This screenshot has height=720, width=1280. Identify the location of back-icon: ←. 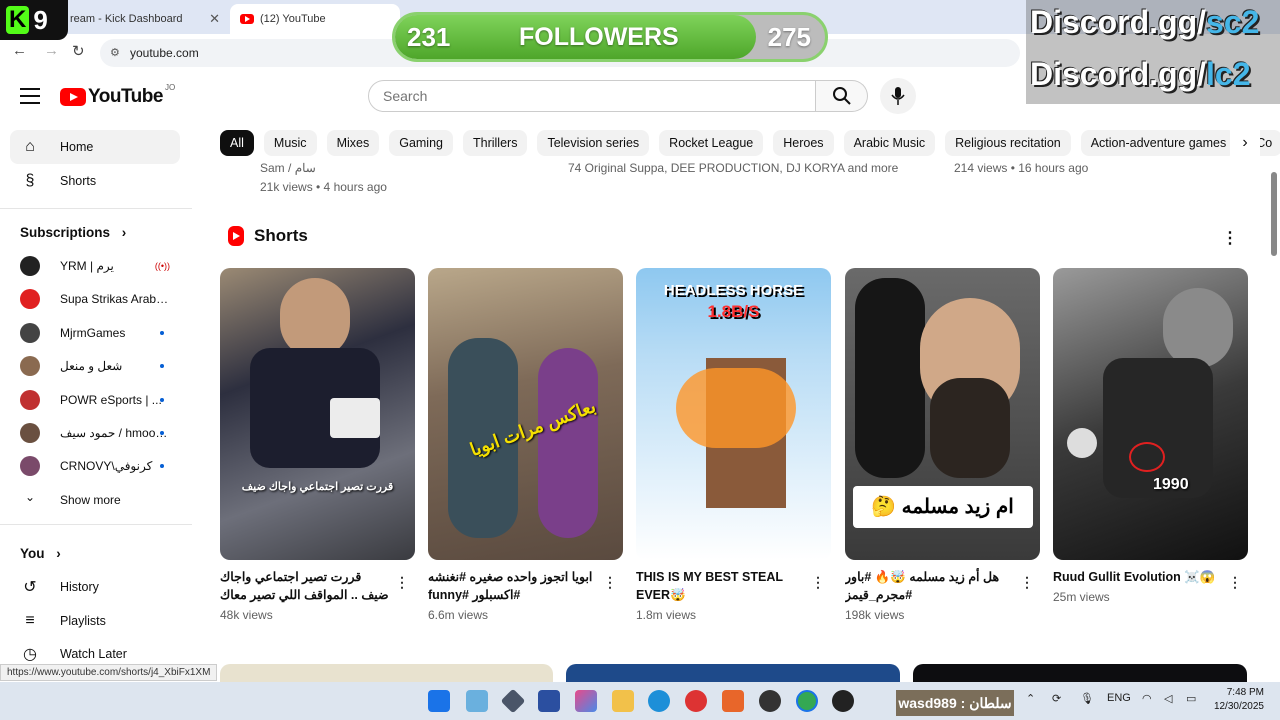
(19, 50).